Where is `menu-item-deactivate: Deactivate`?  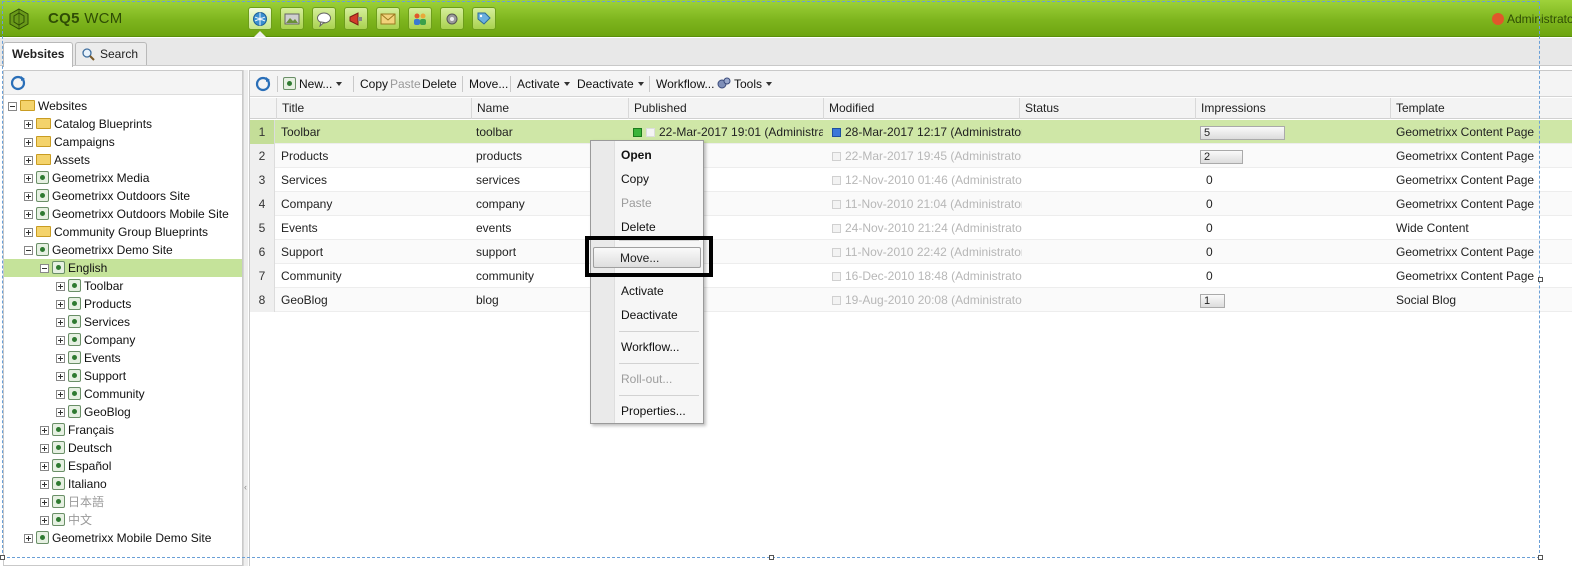 menu-item-deactivate: Deactivate is located at coordinates (649, 315).